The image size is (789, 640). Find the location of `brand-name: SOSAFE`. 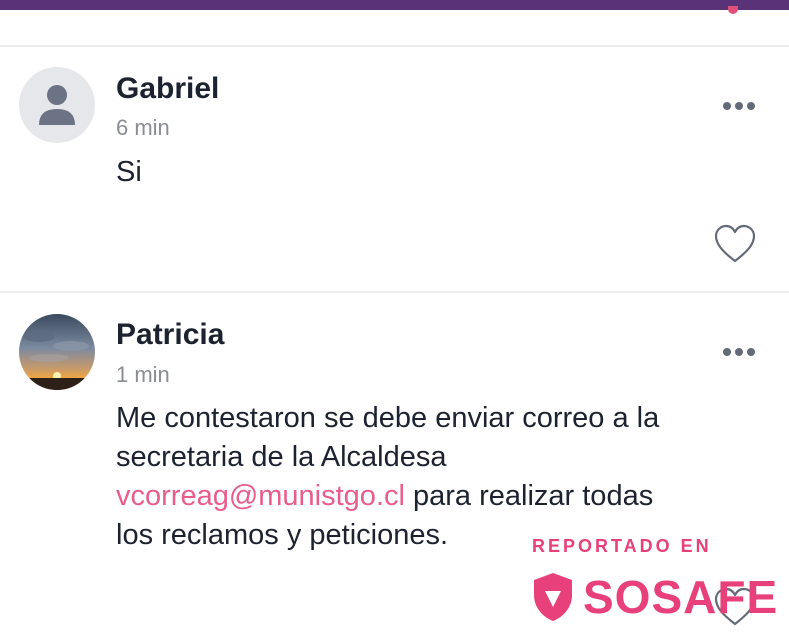

brand-name: SOSAFE is located at coordinates (681, 597).